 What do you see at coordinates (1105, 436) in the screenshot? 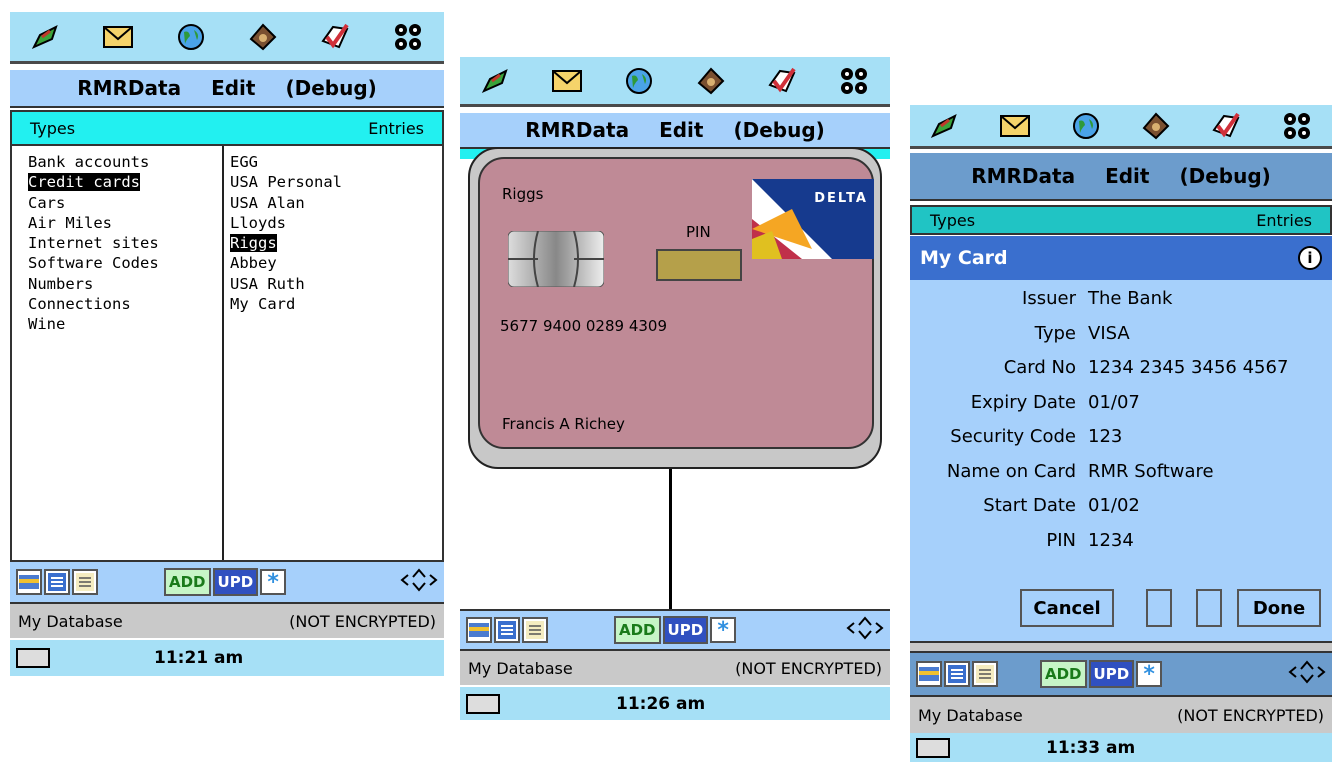
I see `field-value: 123` at bounding box center [1105, 436].